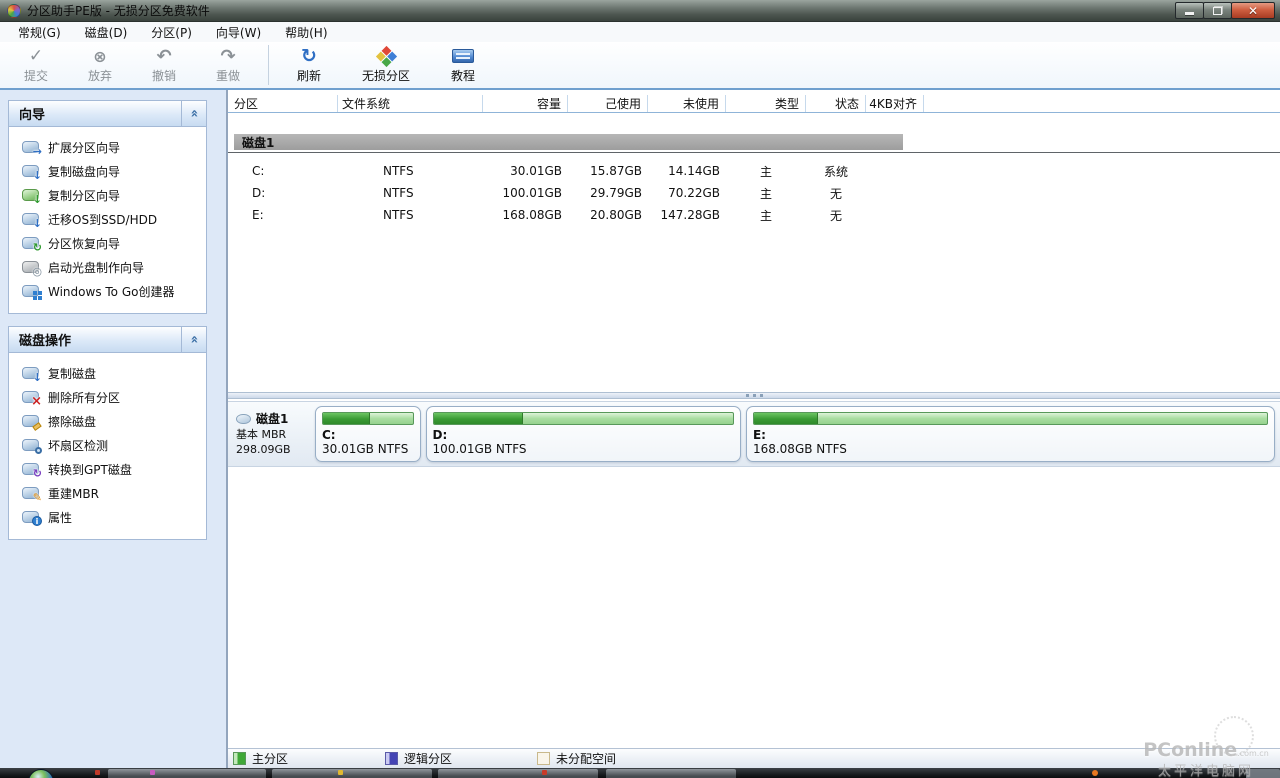  Describe the element at coordinates (386, 65) in the screenshot. I see `lossless-partition-button: 无损分区` at that location.